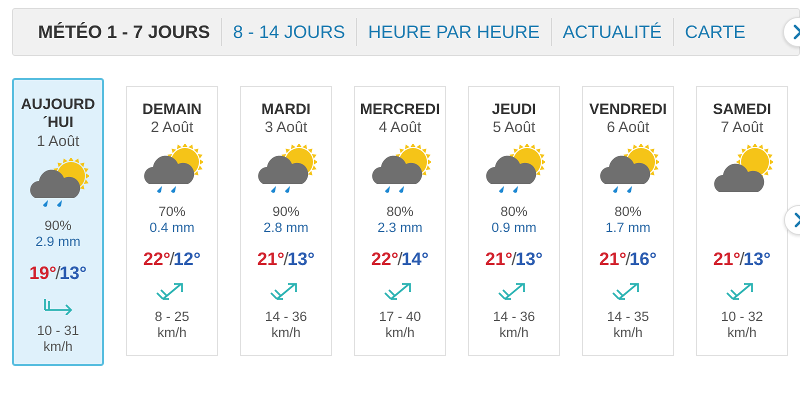  I want to click on day-name: SAMEDI, so click(742, 109).